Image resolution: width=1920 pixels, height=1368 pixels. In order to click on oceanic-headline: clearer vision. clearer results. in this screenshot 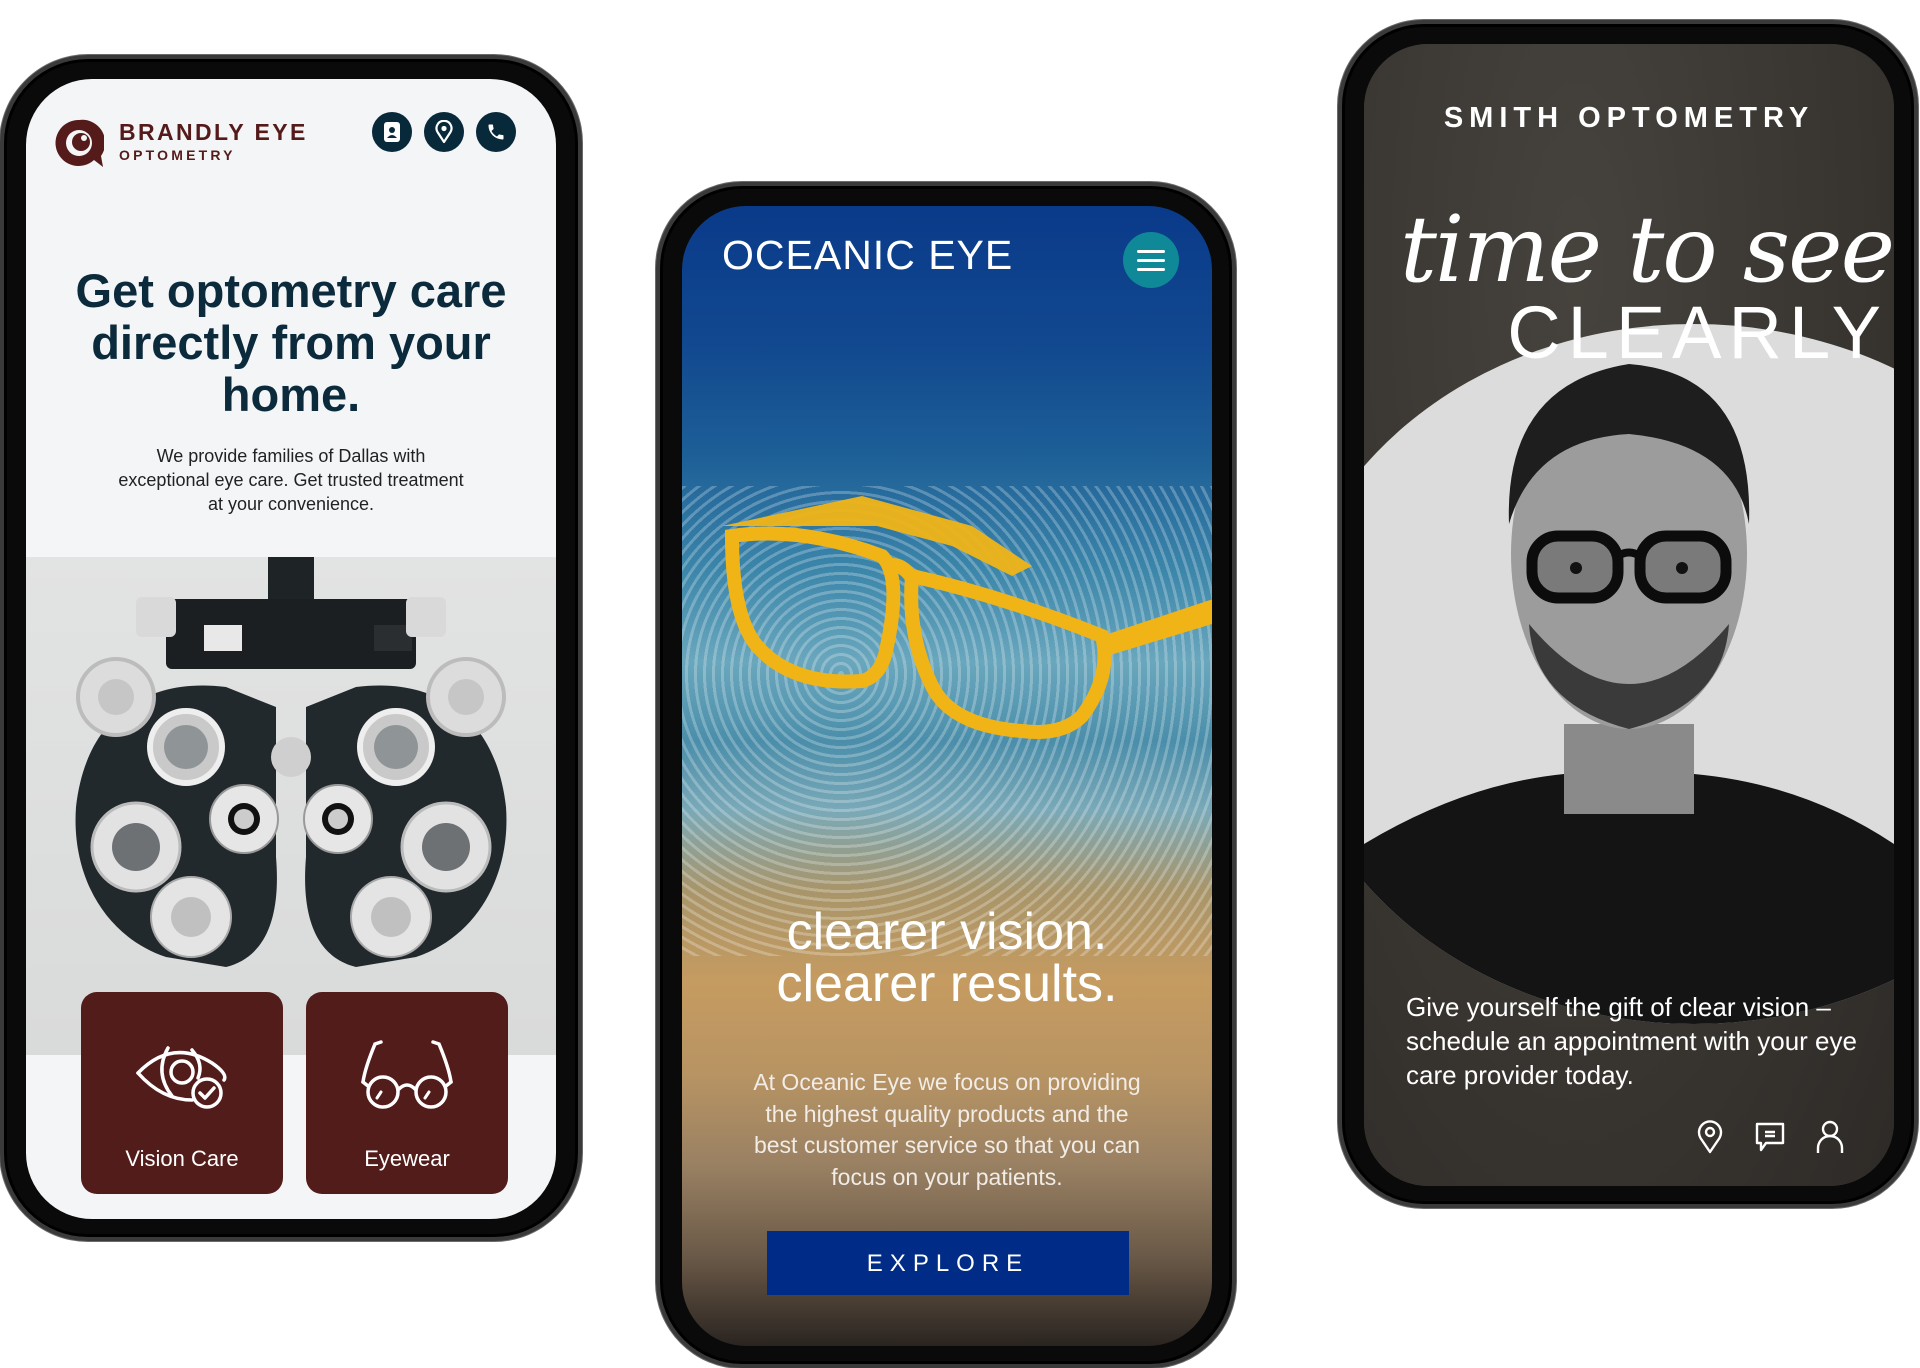, I will do `click(947, 958)`.